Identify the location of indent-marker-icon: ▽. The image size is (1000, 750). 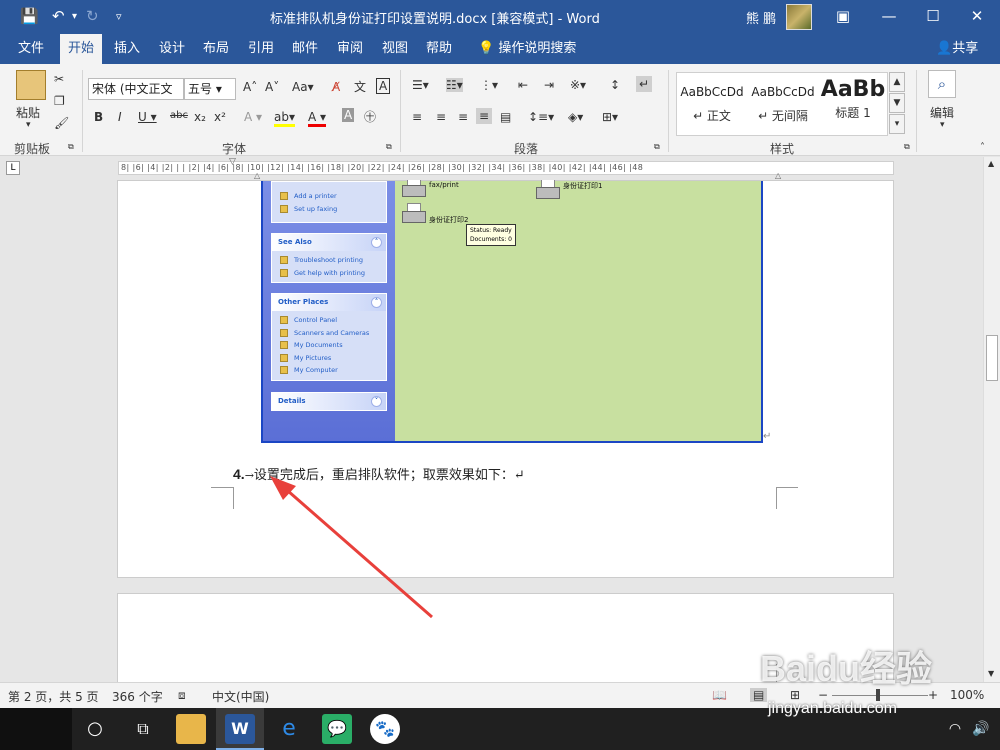
(232, 162).